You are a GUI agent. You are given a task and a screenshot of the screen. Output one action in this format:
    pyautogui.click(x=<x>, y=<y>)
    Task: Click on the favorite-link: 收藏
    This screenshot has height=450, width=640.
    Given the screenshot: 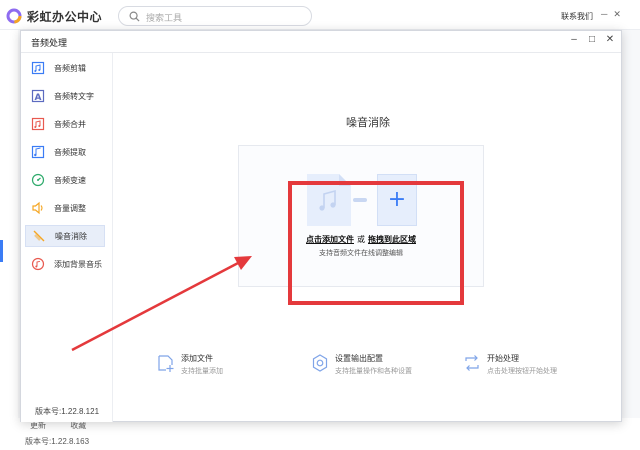 What is the action you would take?
    pyautogui.click(x=78, y=425)
    